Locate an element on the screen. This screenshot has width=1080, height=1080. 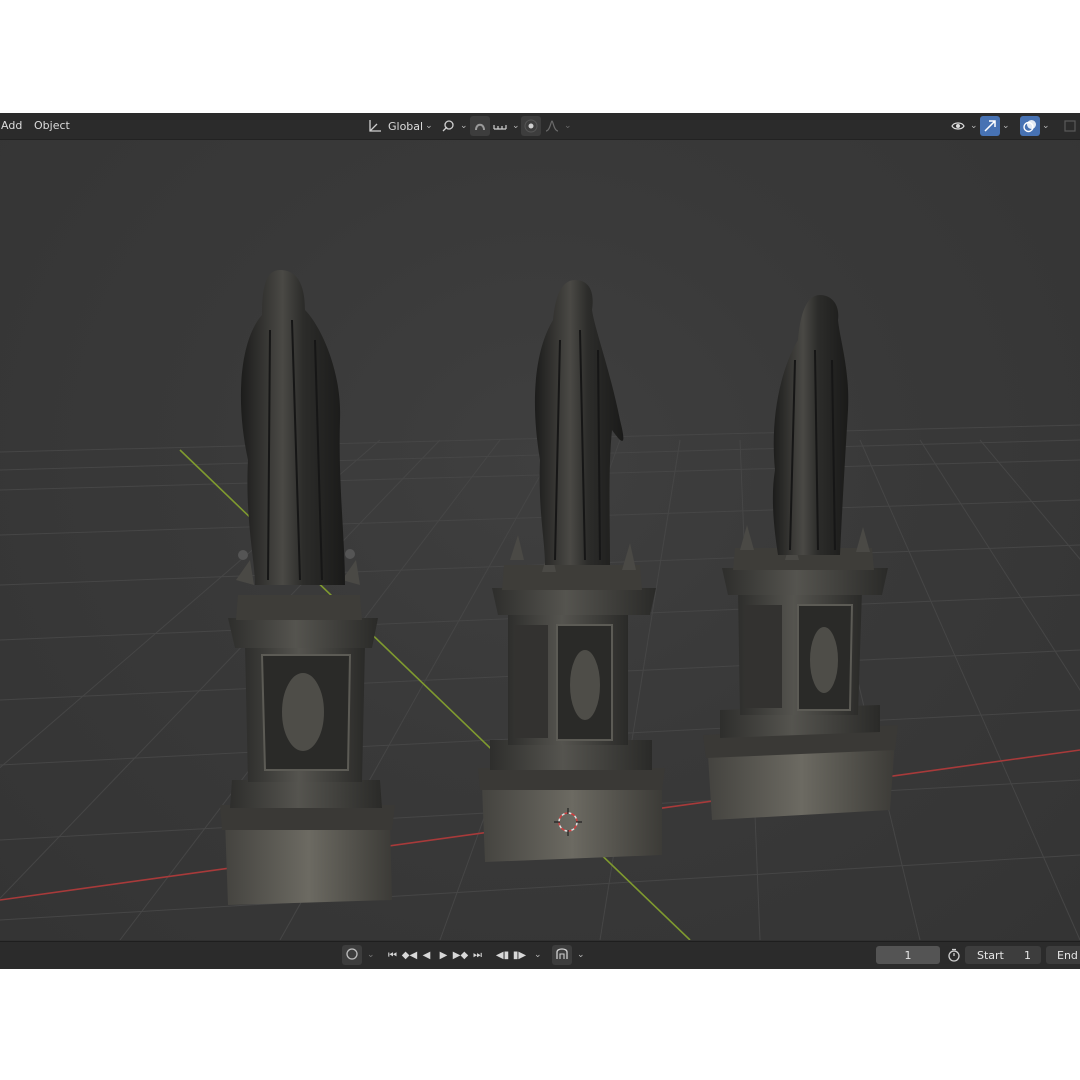
viewport-header: Add Object Global ⌄ ⌄ ⌄ ⌄ ⌄ ⌄ ⌄ is located at coordinates (540, 126).